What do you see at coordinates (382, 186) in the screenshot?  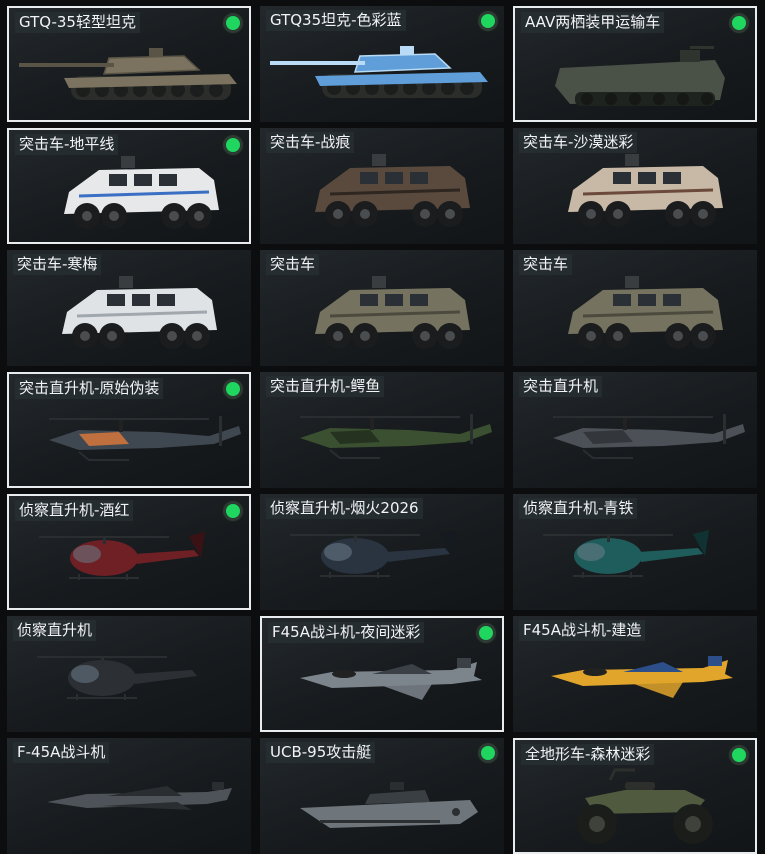 I see `vehicle-card: 突击车-战痕` at bounding box center [382, 186].